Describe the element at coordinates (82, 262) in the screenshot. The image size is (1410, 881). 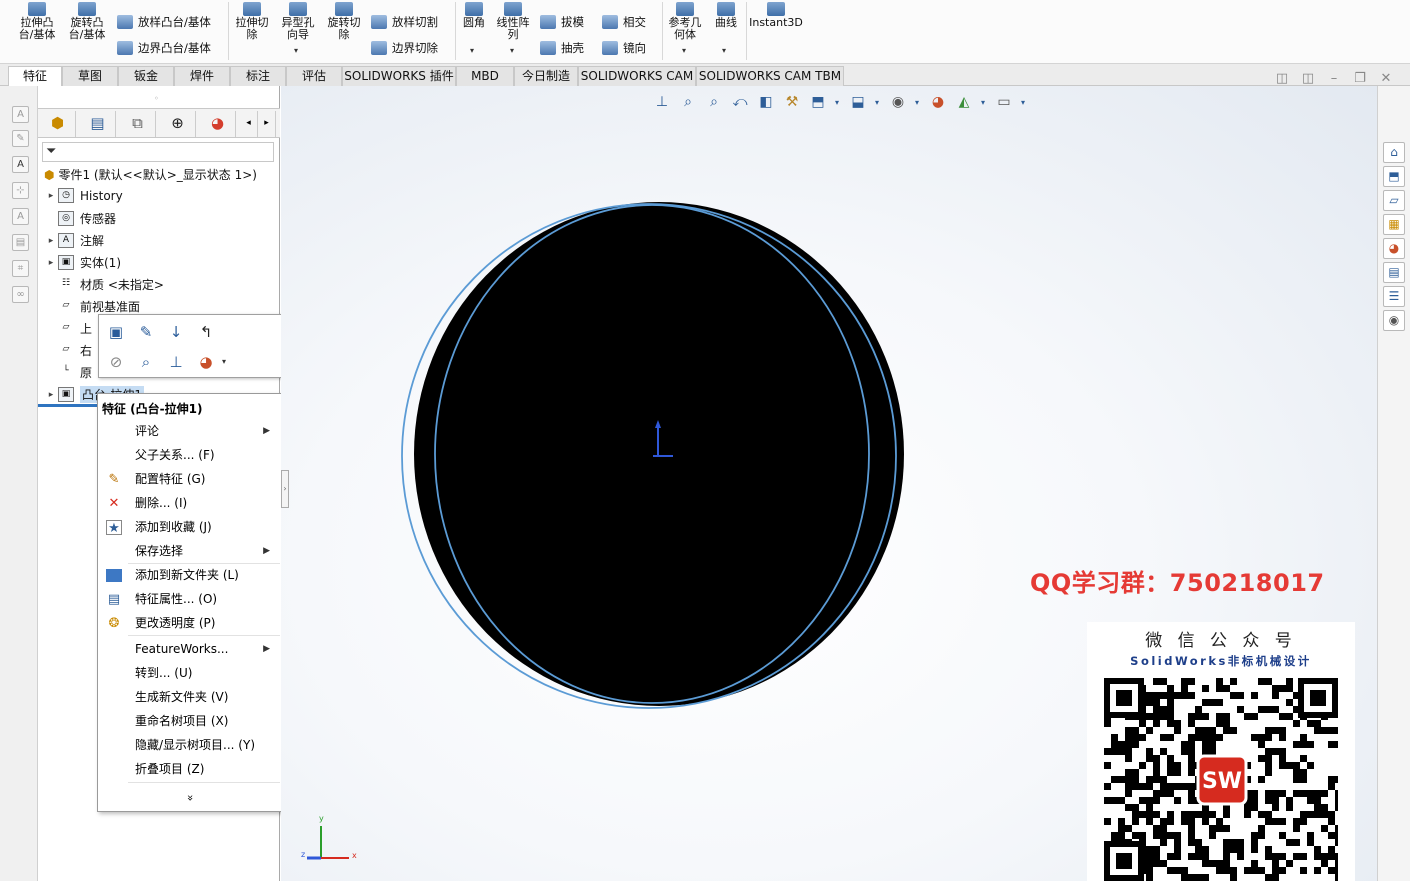
I see `tree-item-solid-bodies: ▸ ▣ 实体(1)` at that location.